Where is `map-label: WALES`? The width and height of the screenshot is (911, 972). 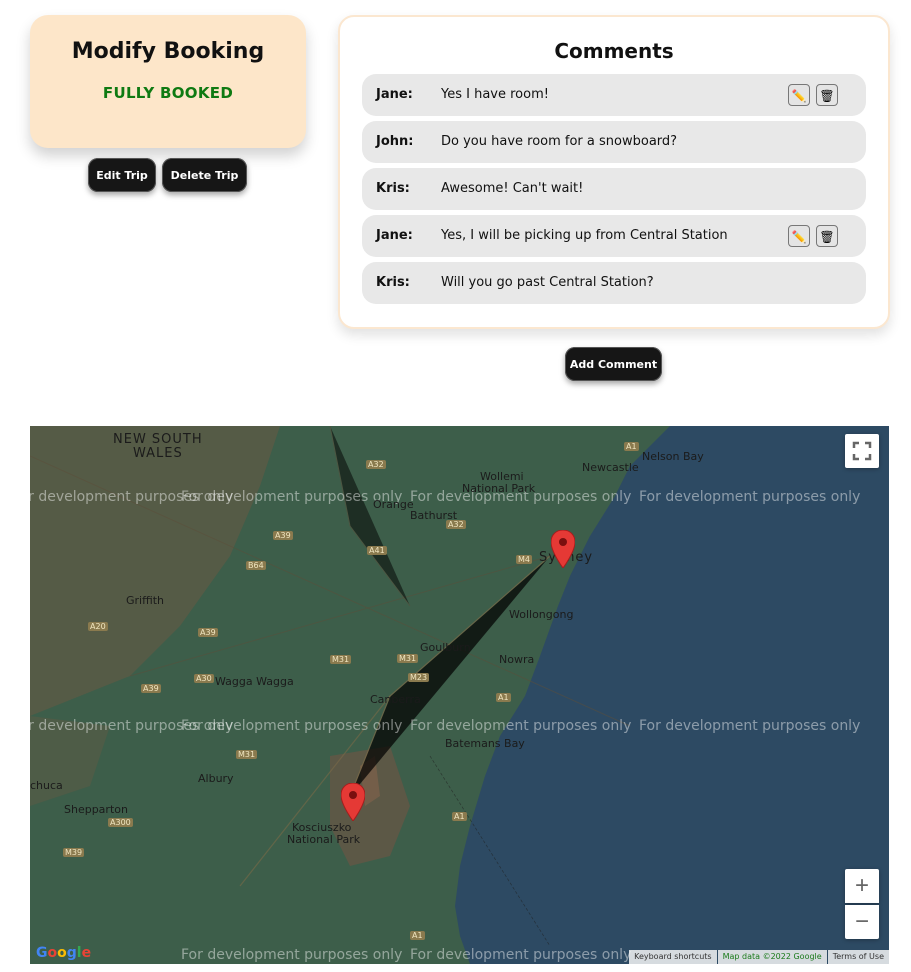 map-label: WALES is located at coordinates (158, 453).